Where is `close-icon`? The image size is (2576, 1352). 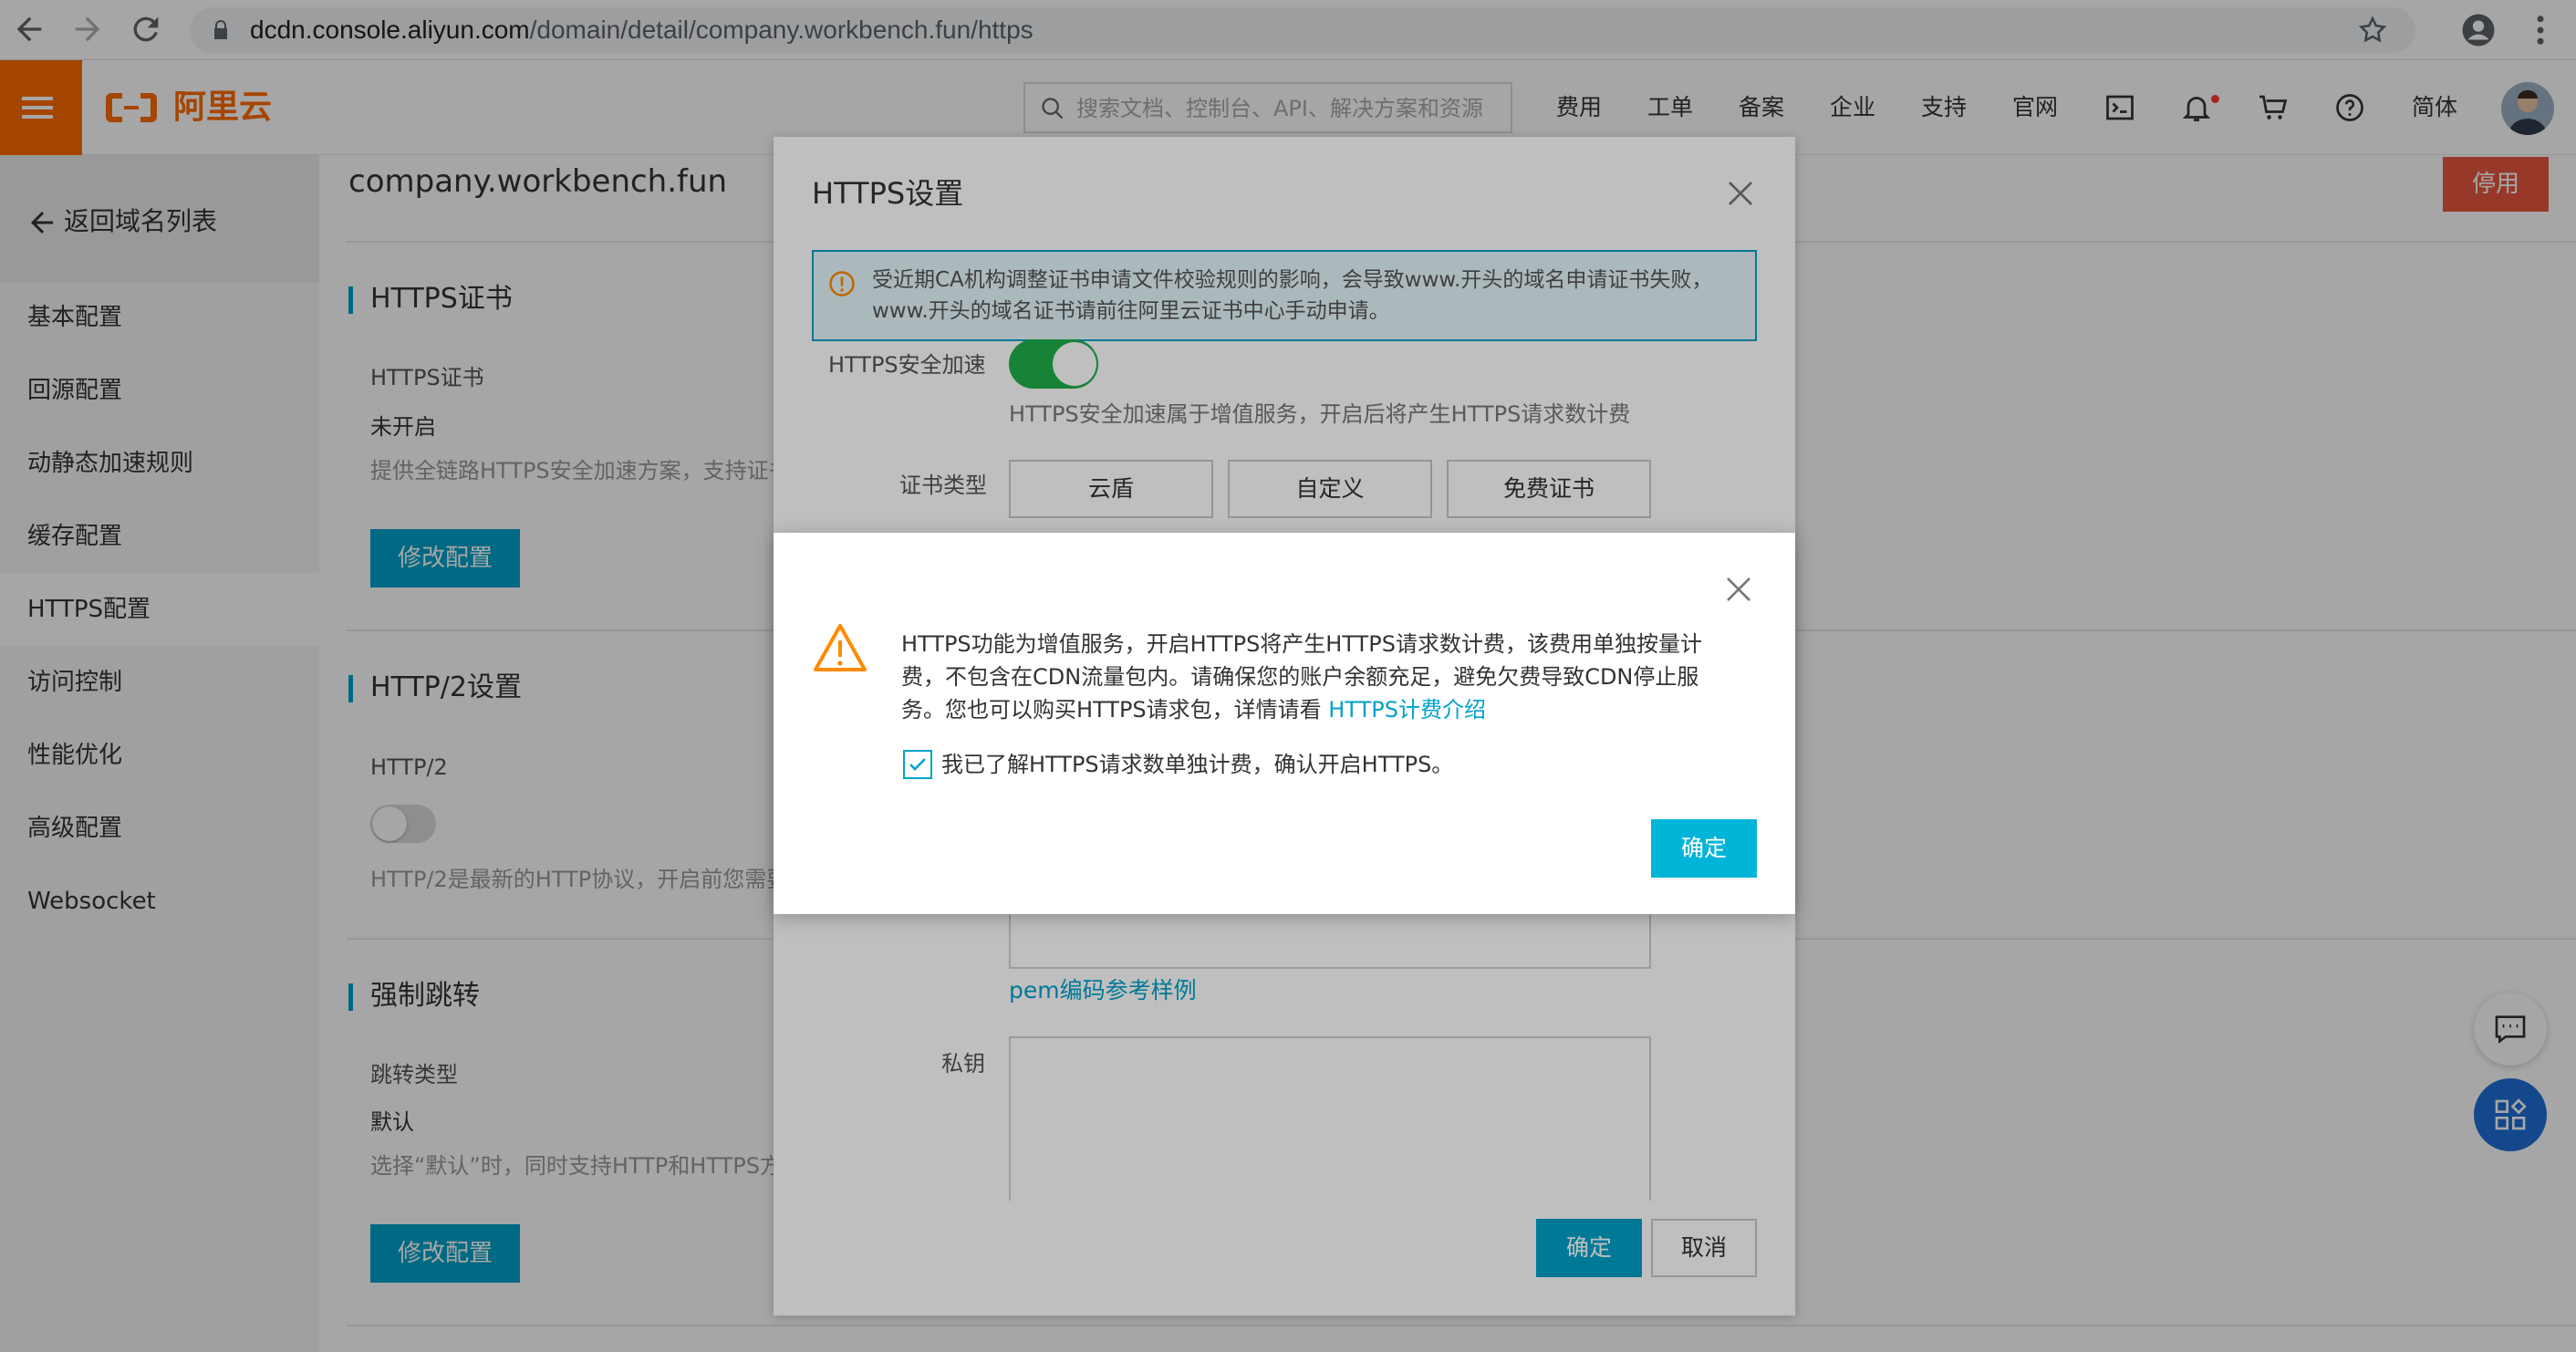 close-icon is located at coordinates (1738, 589).